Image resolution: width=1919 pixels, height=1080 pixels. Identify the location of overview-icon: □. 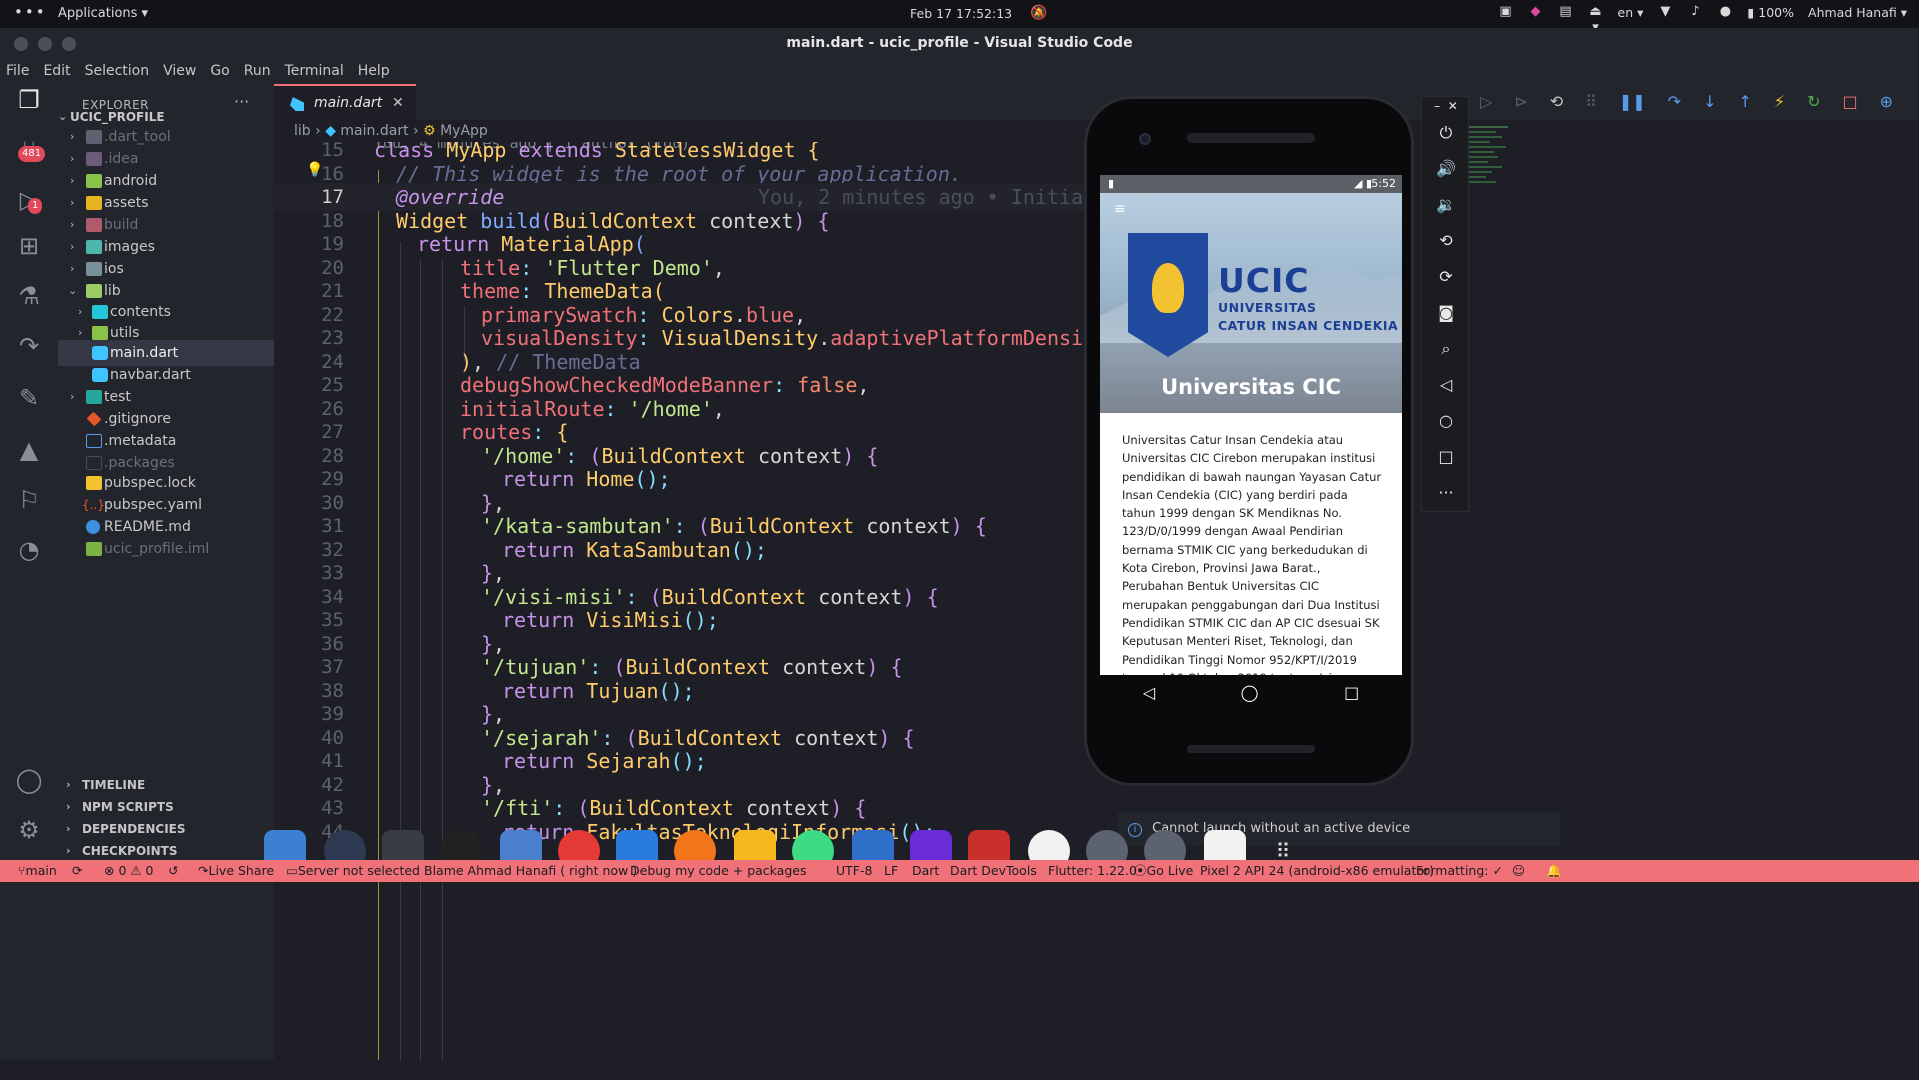
(1446, 456).